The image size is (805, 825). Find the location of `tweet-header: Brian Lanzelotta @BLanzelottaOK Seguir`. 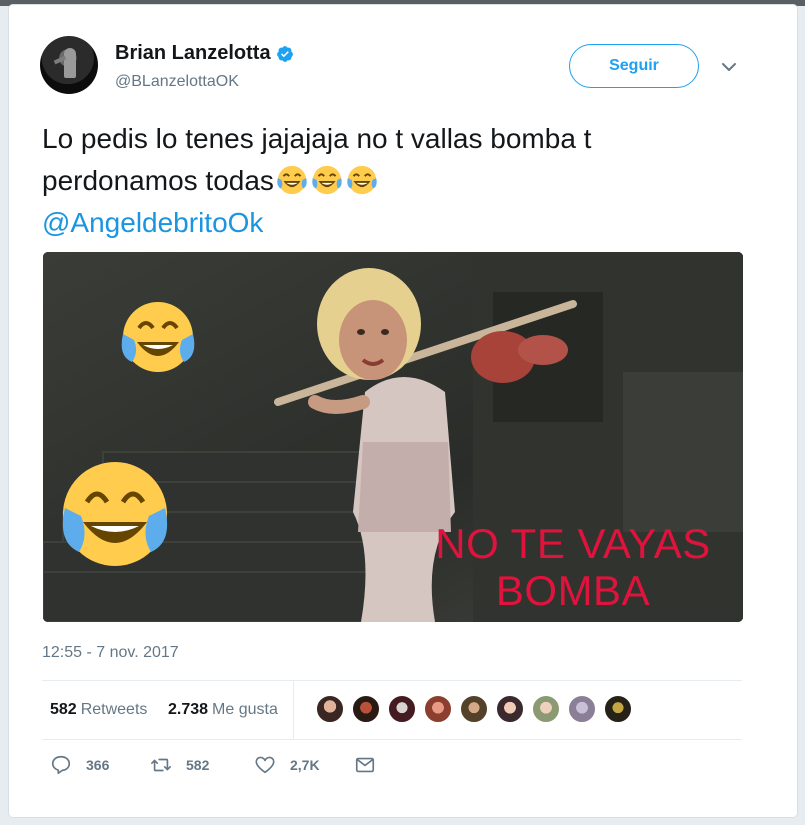

tweet-header: Brian Lanzelotta @BLanzelottaOK Seguir is located at coordinates (395, 68).